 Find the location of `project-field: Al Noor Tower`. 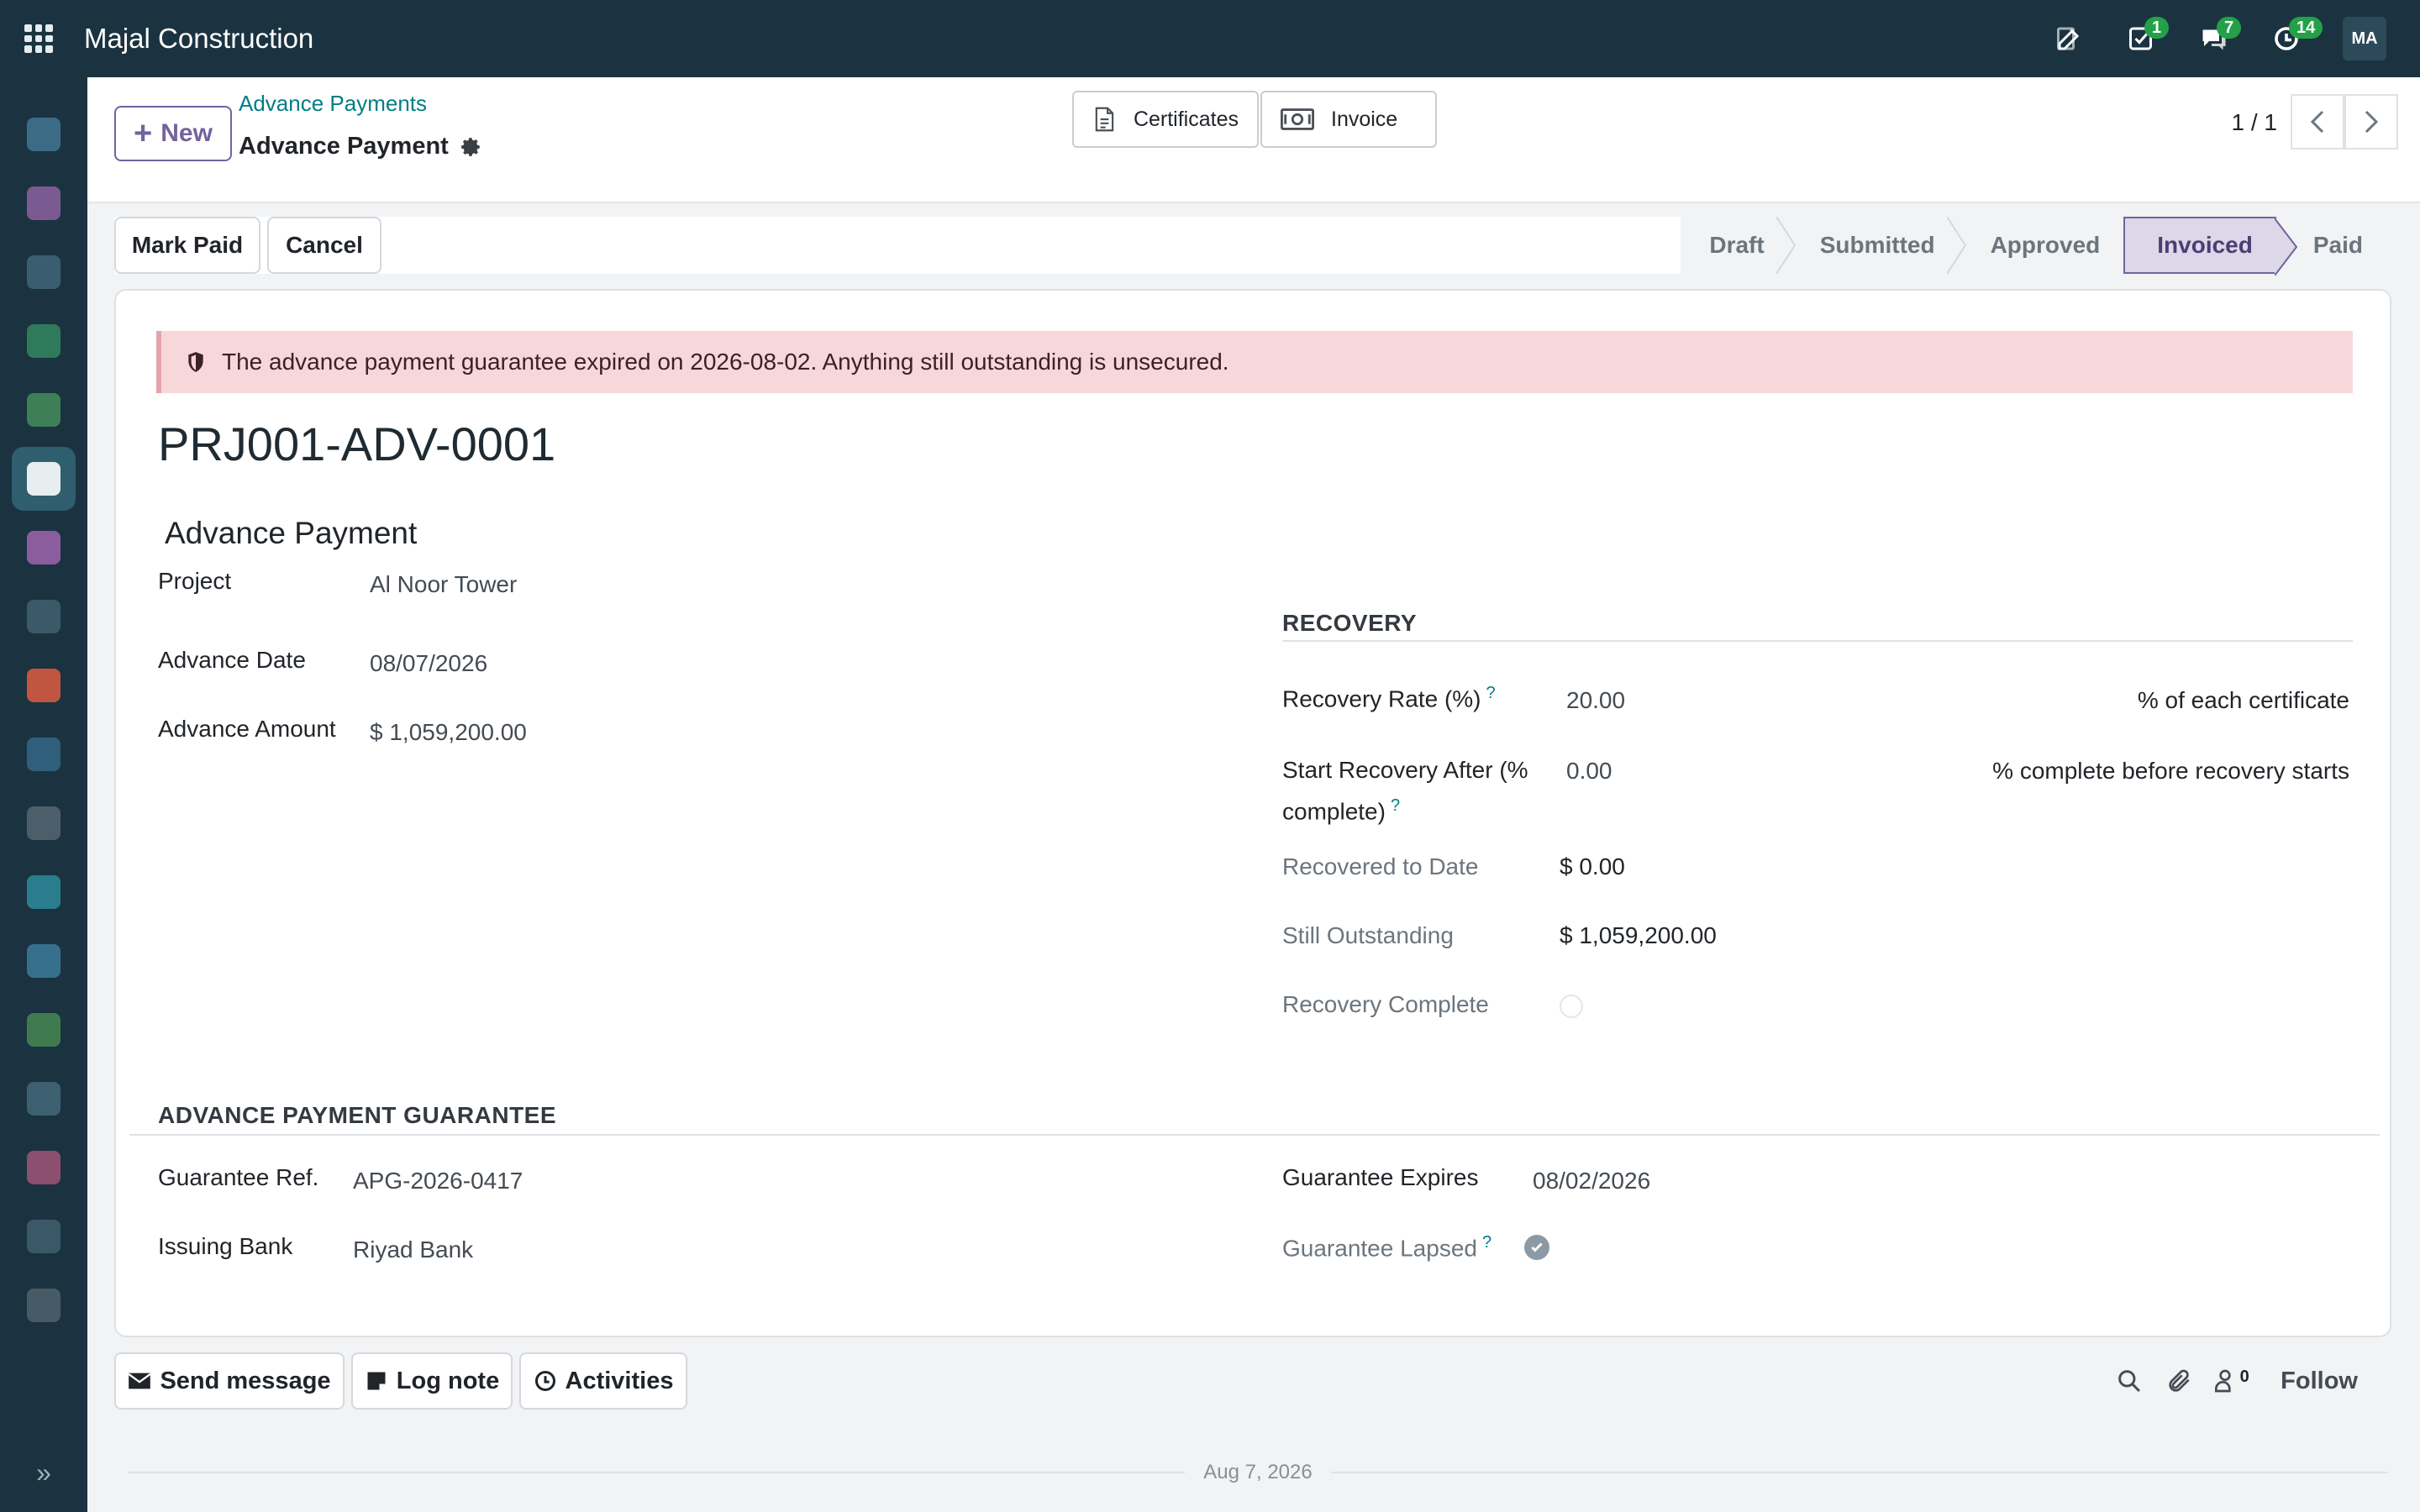

project-field: Al Noor Tower is located at coordinates (443, 584).